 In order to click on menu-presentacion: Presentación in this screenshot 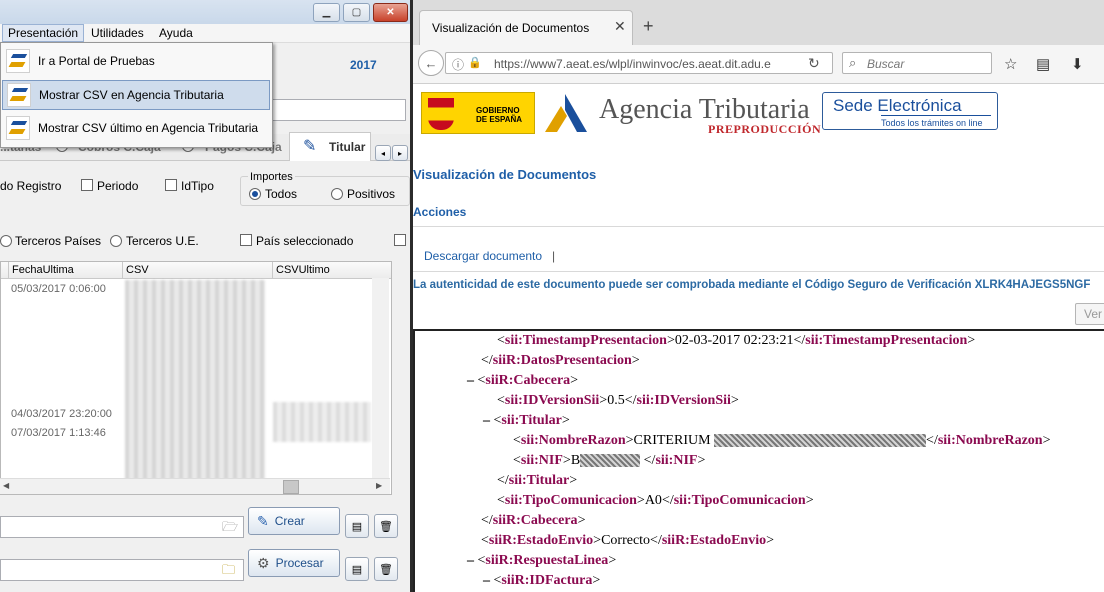, I will do `click(43, 33)`.